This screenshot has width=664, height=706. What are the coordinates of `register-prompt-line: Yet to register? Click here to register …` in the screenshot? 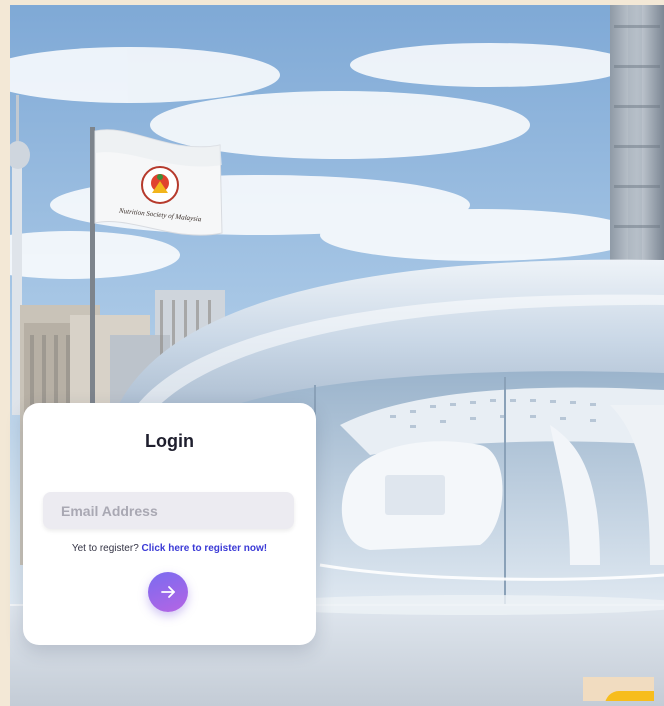 It's located at (169, 548).